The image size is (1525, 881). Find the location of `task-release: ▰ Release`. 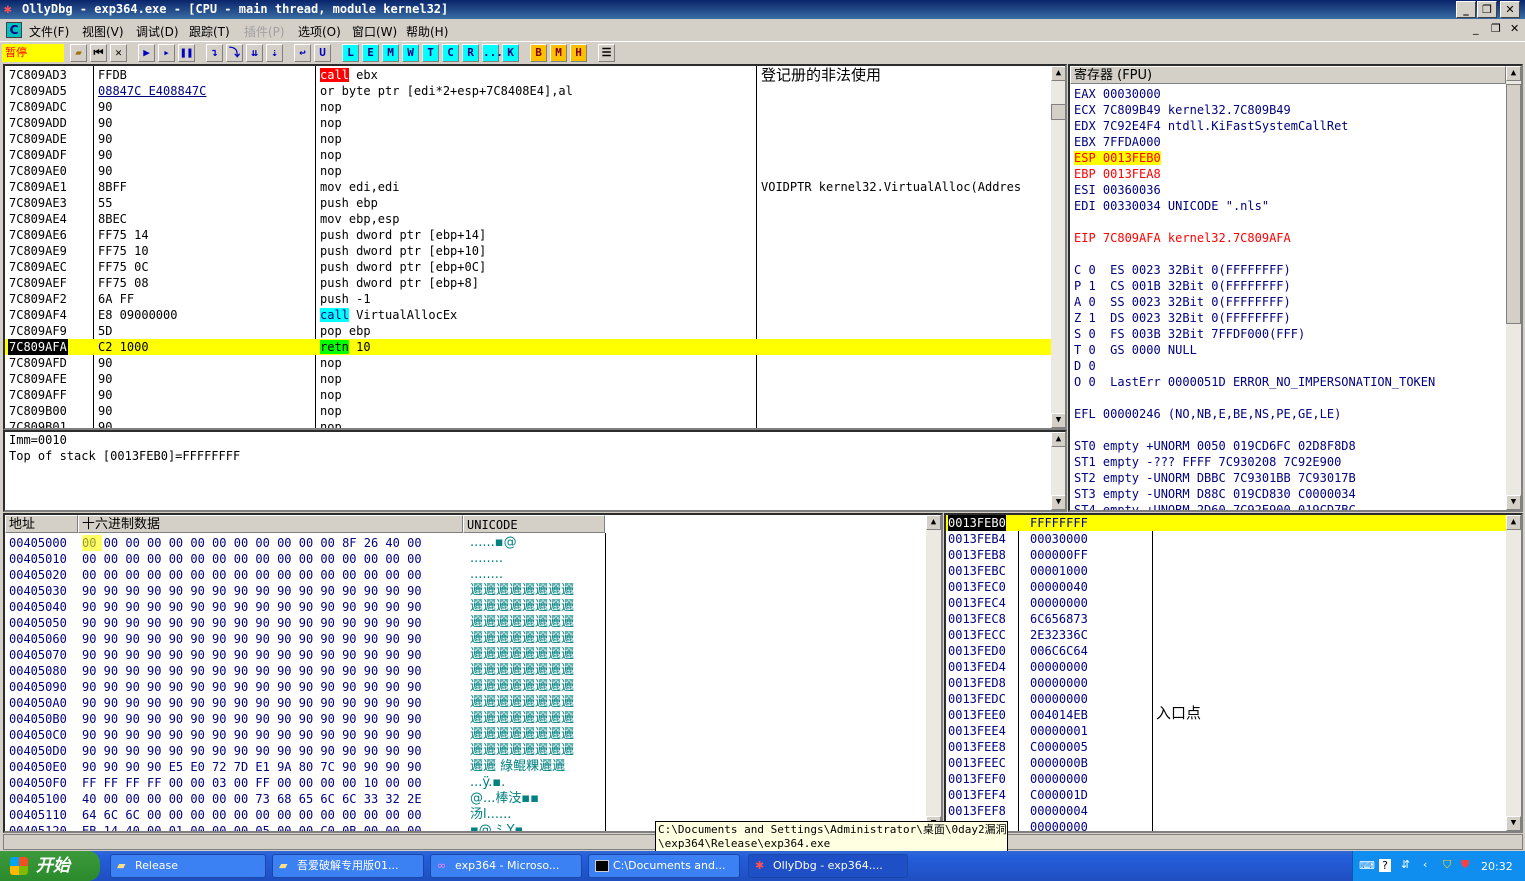

task-release: ▰ Release is located at coordinates (188, 866).